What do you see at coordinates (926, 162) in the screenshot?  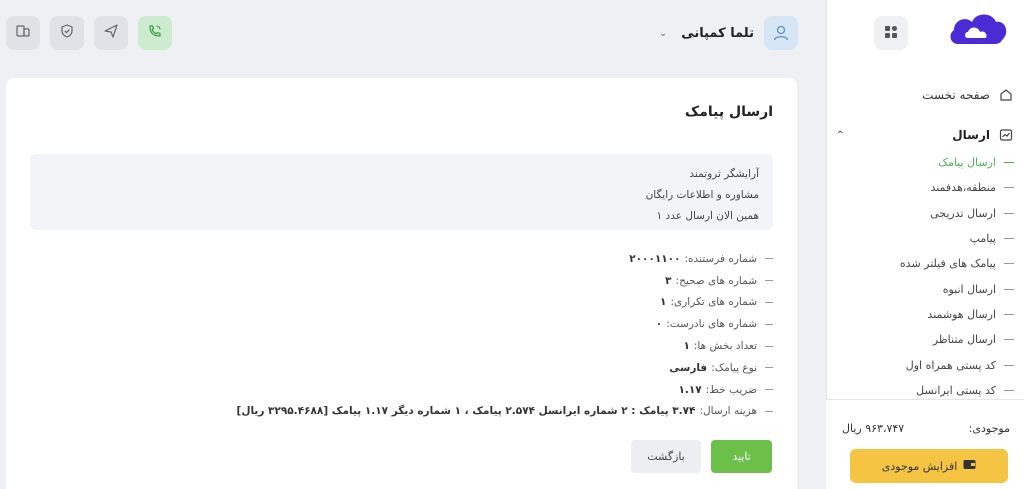 I see `submenu-item-send-sms: ارسال پیامک` at bounding box center [926, 162].